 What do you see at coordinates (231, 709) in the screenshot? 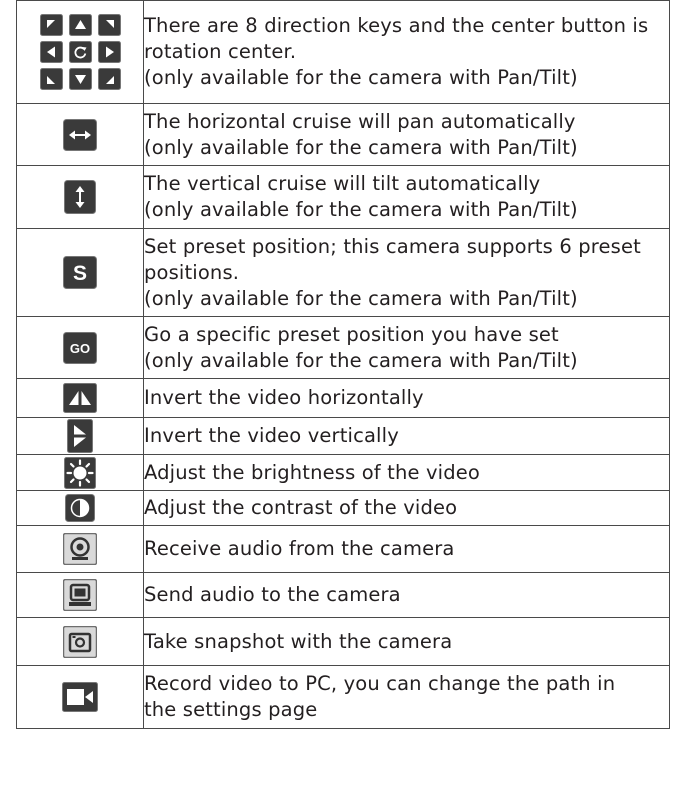
I see `description-line: the settings page` at bounding box center [231, 709].